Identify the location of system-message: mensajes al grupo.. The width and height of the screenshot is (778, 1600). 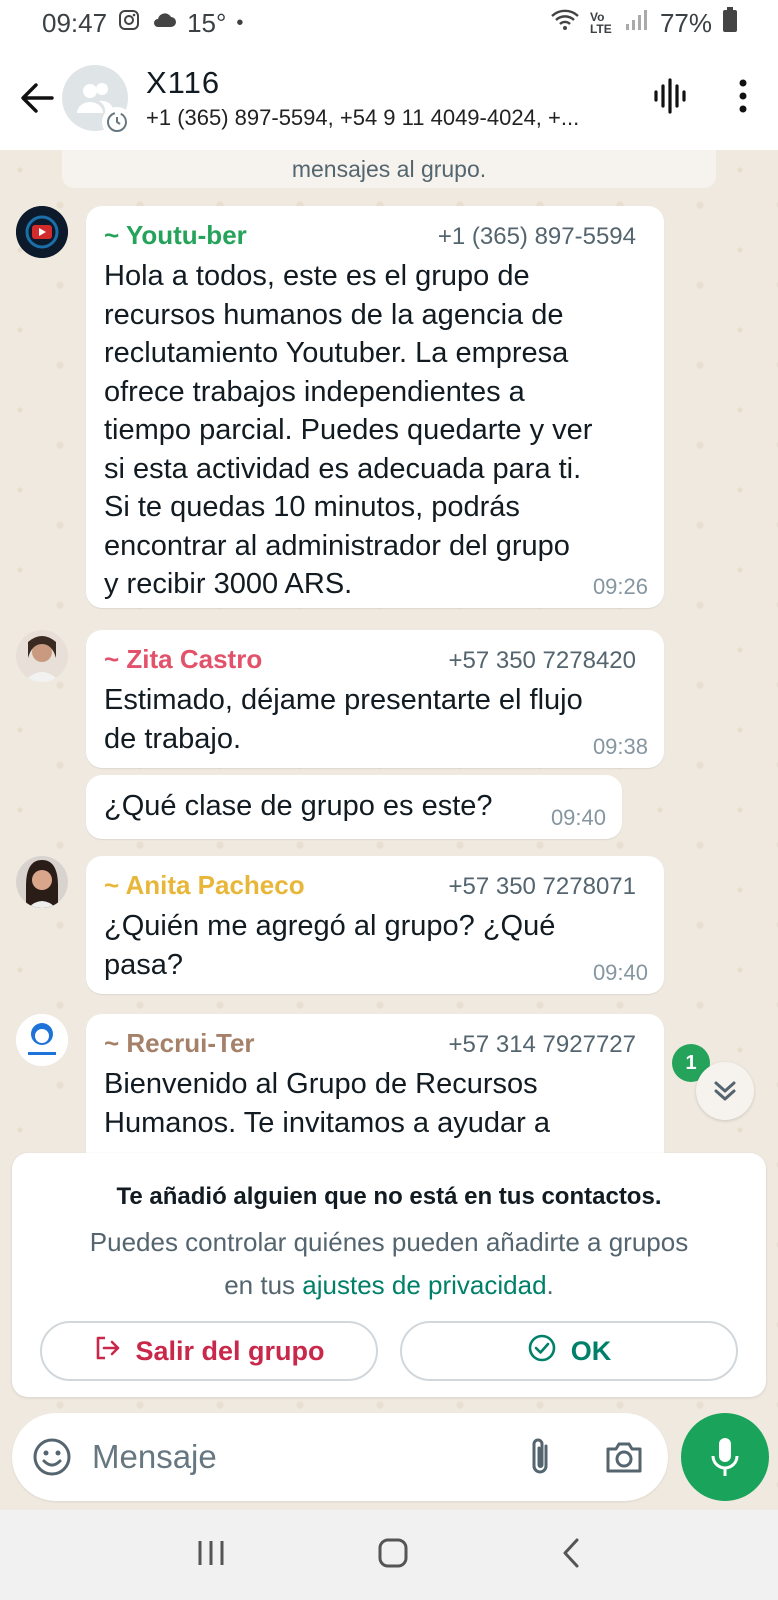
(389, 169).